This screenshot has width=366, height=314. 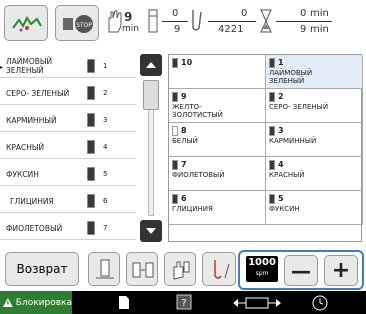 I want to click on speed-decrease-button: —, so click(x=301, y=270).